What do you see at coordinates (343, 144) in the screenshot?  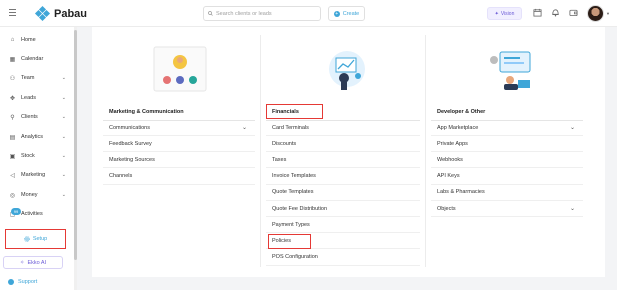 I see `setup-item-discounts: Discounts` at bounding box center [343, 144].